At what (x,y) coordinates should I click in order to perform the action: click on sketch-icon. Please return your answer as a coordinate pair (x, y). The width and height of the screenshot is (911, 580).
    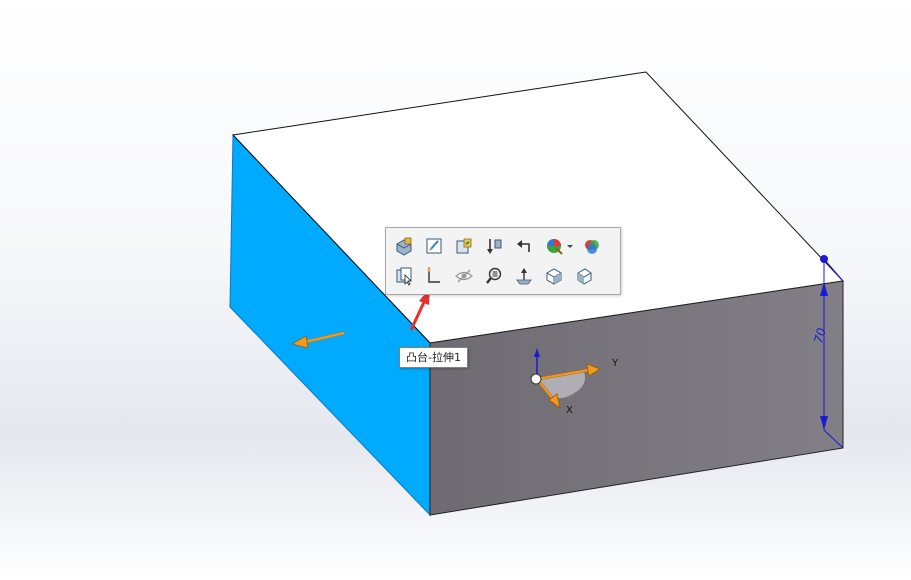
    Looking at the image, I should click on (434, 276).